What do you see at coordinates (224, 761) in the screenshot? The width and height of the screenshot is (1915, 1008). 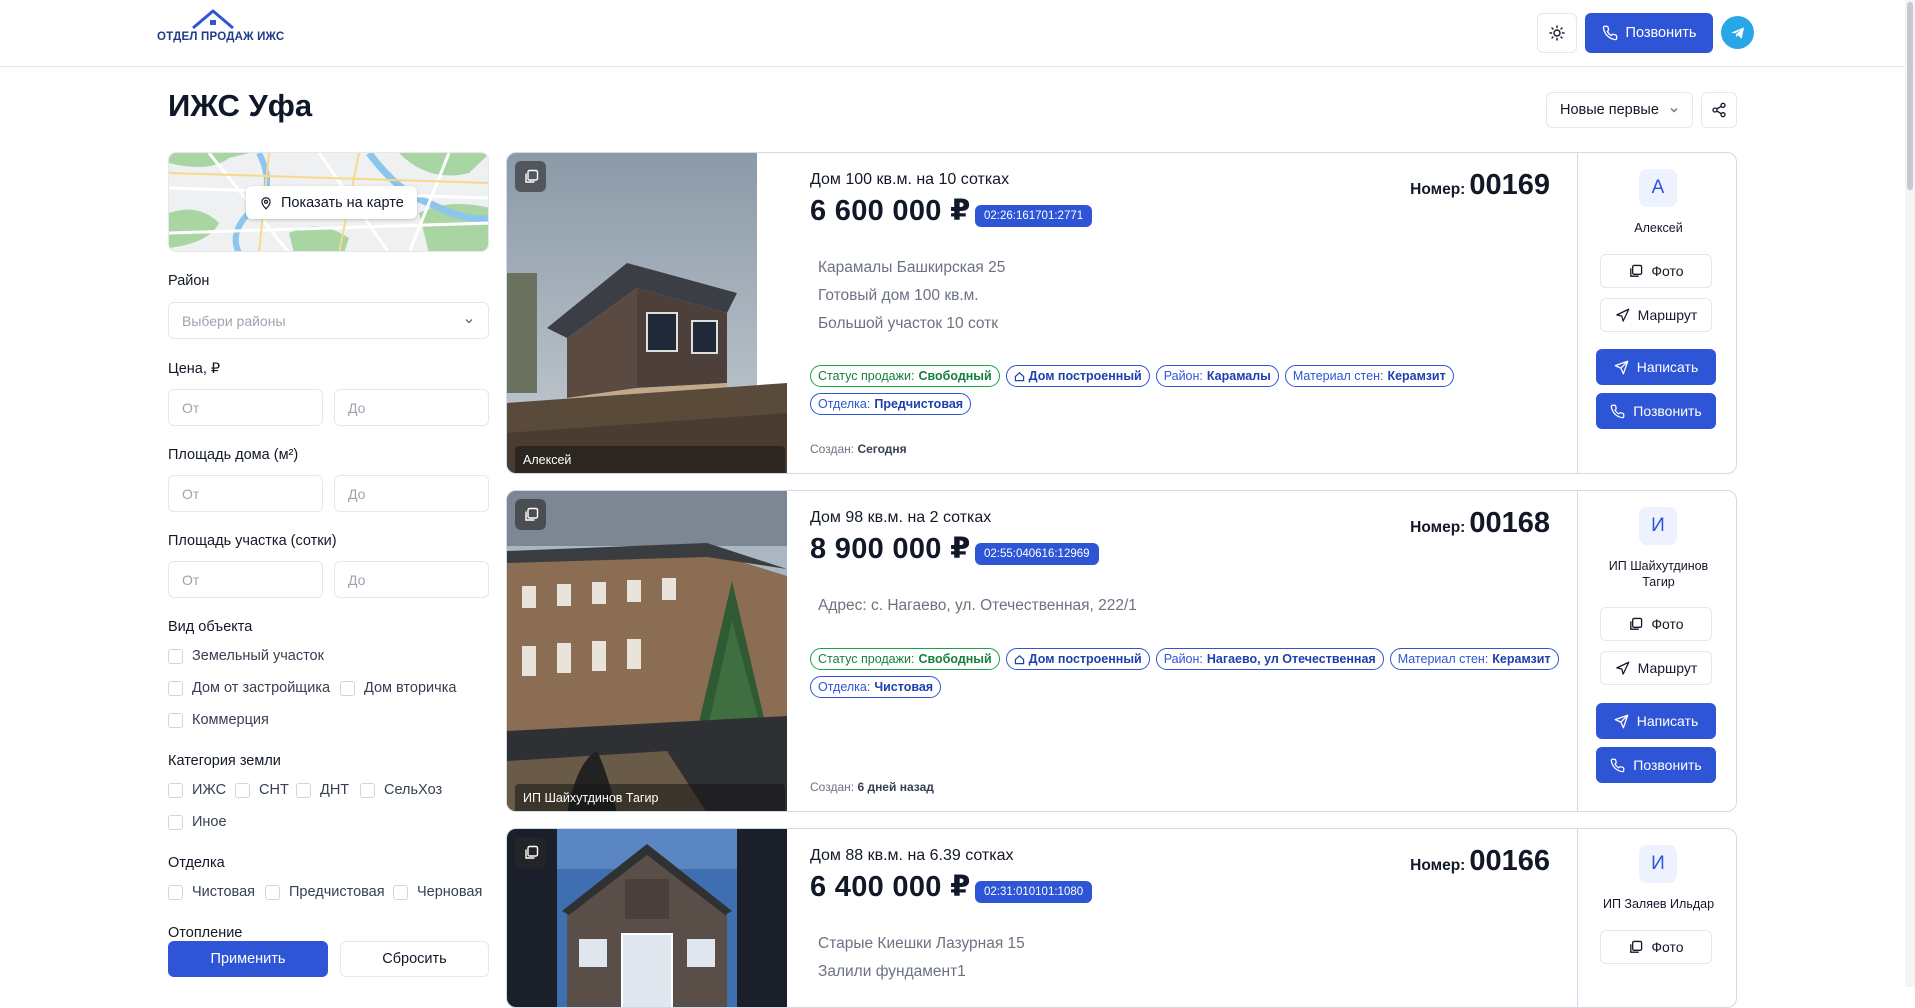 I see `land-category-label: Категория земли` at bounding box center [224, 761].